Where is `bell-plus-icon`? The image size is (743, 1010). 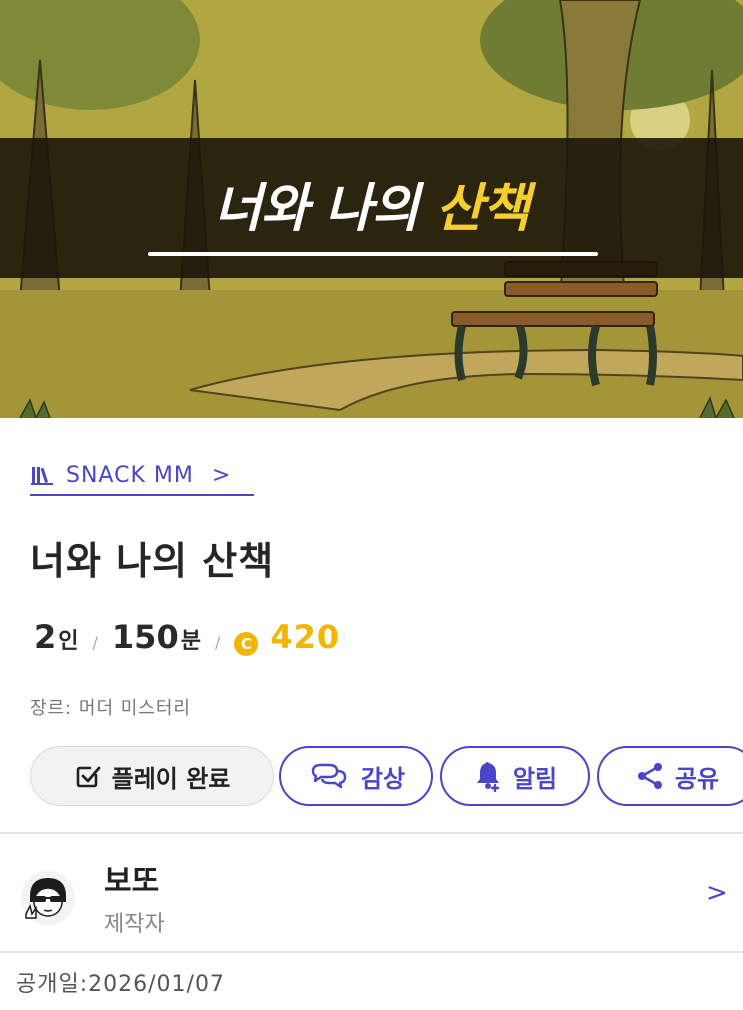 bell-plus-icon is located at coordinates (488, 777).